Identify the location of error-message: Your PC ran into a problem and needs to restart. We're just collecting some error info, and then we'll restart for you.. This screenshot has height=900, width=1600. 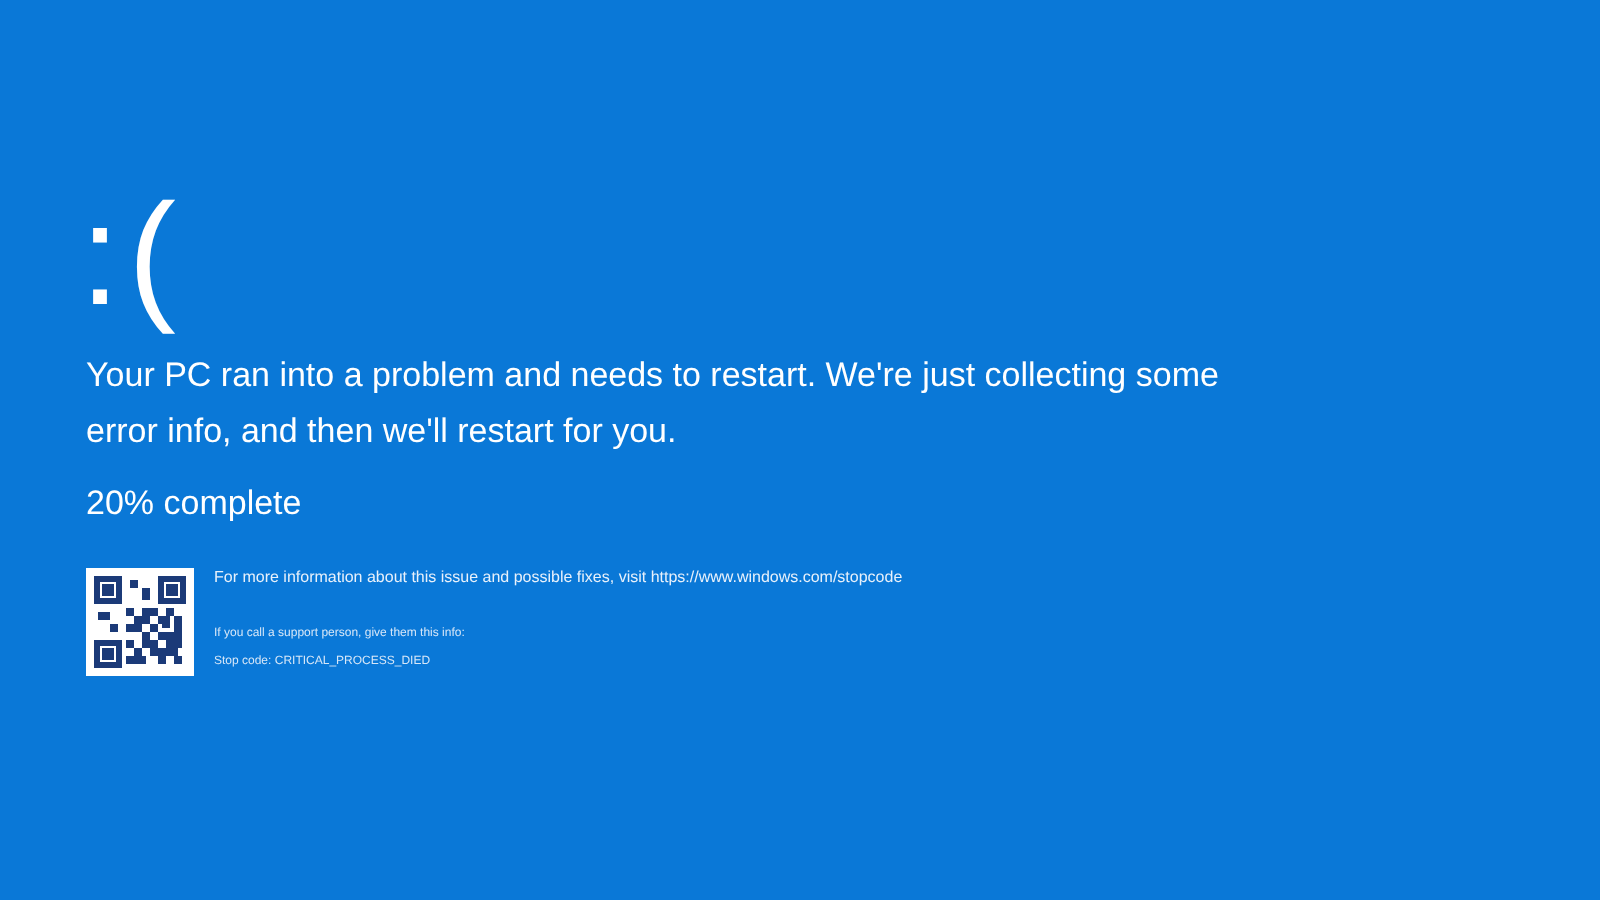
(653, 404).